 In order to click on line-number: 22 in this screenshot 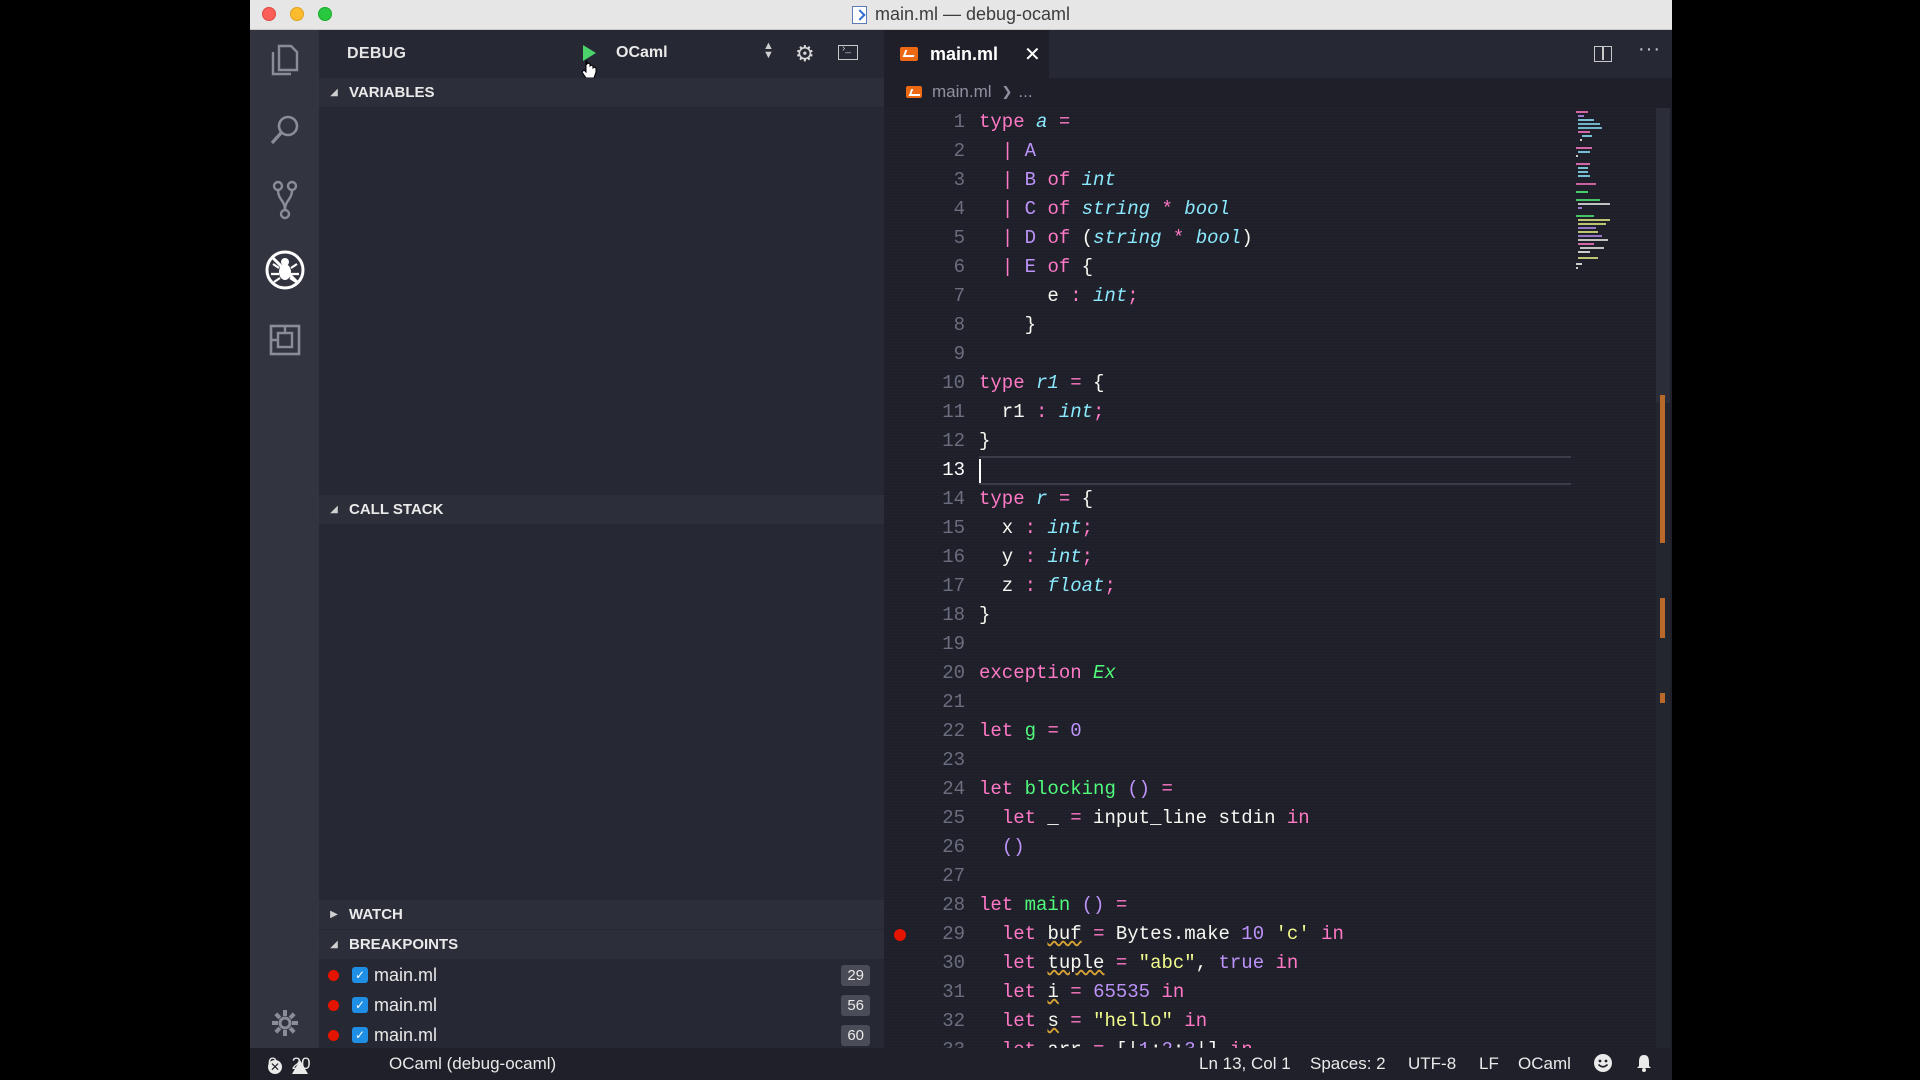, I will do `click(953, 731)`.